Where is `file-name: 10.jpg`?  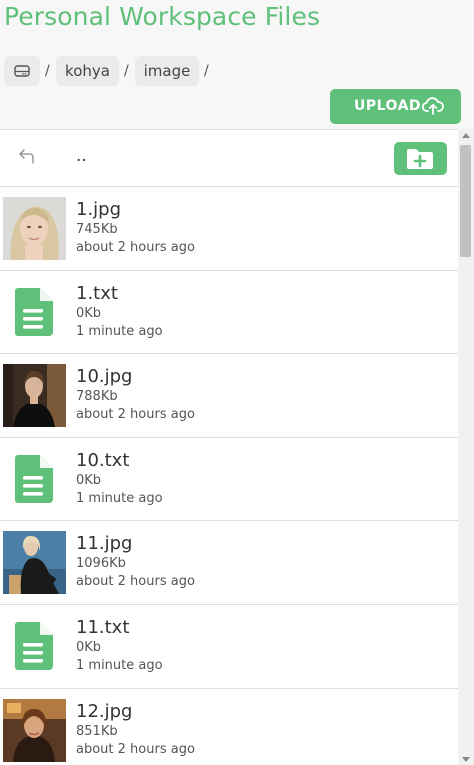 file-name: 10.jpg is located at coordinates (104, 377).